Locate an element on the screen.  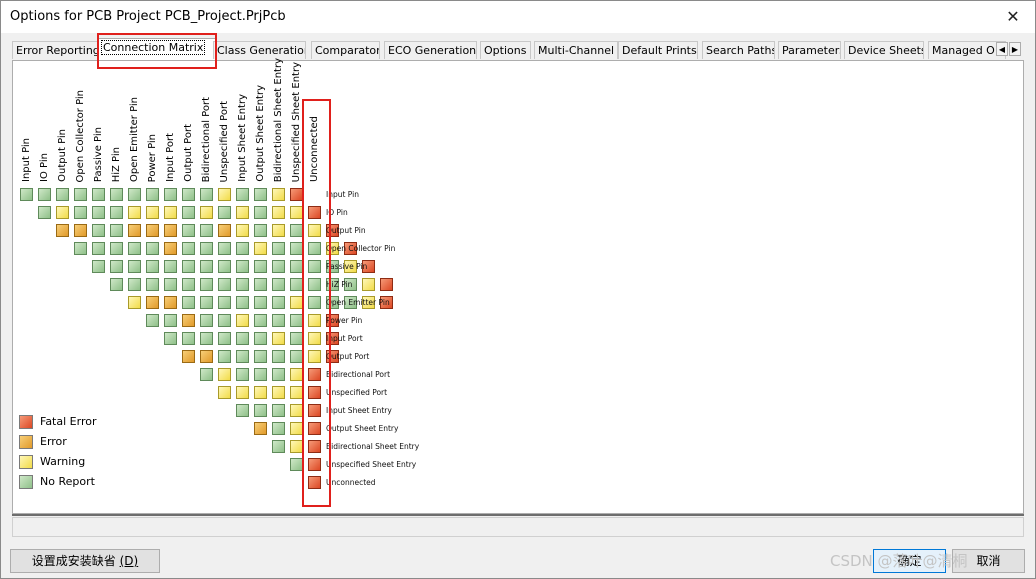
close-icon: ✕ is located at coordinates (1013, 17).